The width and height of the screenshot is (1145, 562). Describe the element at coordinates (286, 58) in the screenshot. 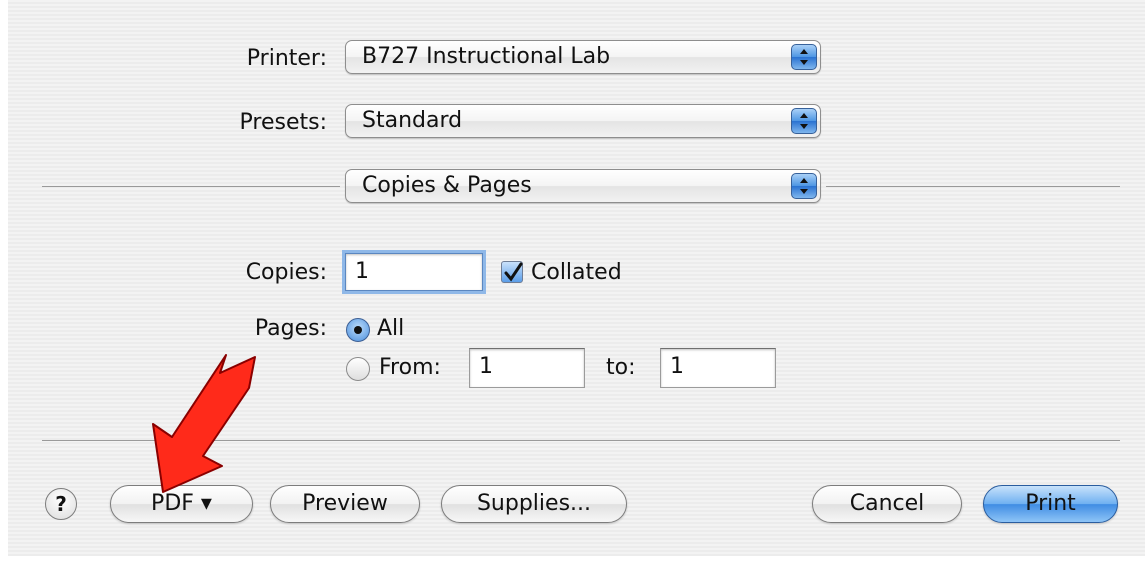

I see `printer-label: Printer:` at that location.